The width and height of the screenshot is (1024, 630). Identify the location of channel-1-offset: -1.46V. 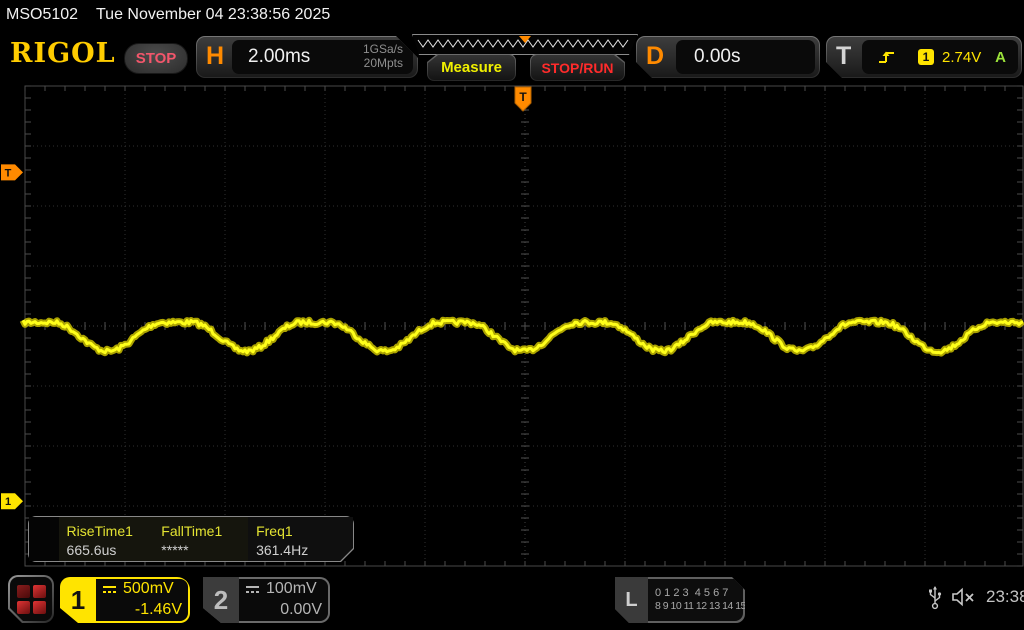
(158, 609).